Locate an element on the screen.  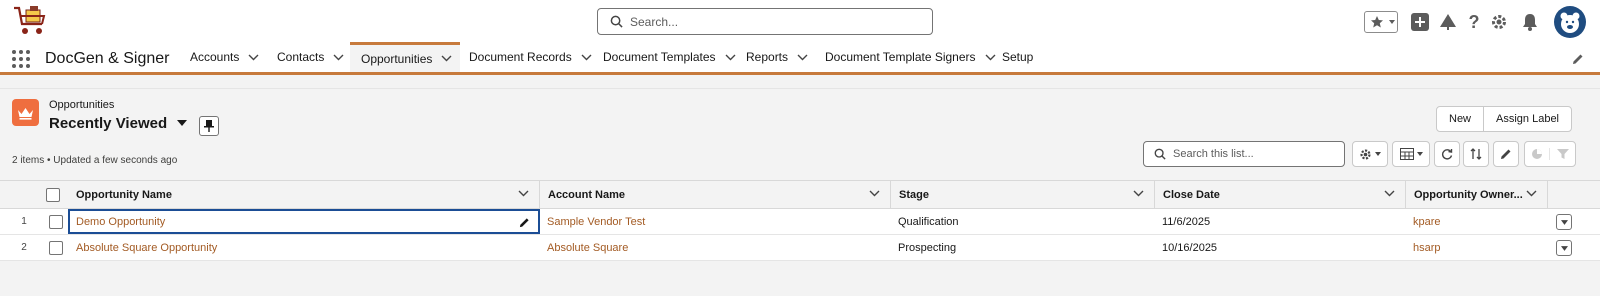
close-date-cell: 10/16/2025 is located at coordinates (1190, 247).